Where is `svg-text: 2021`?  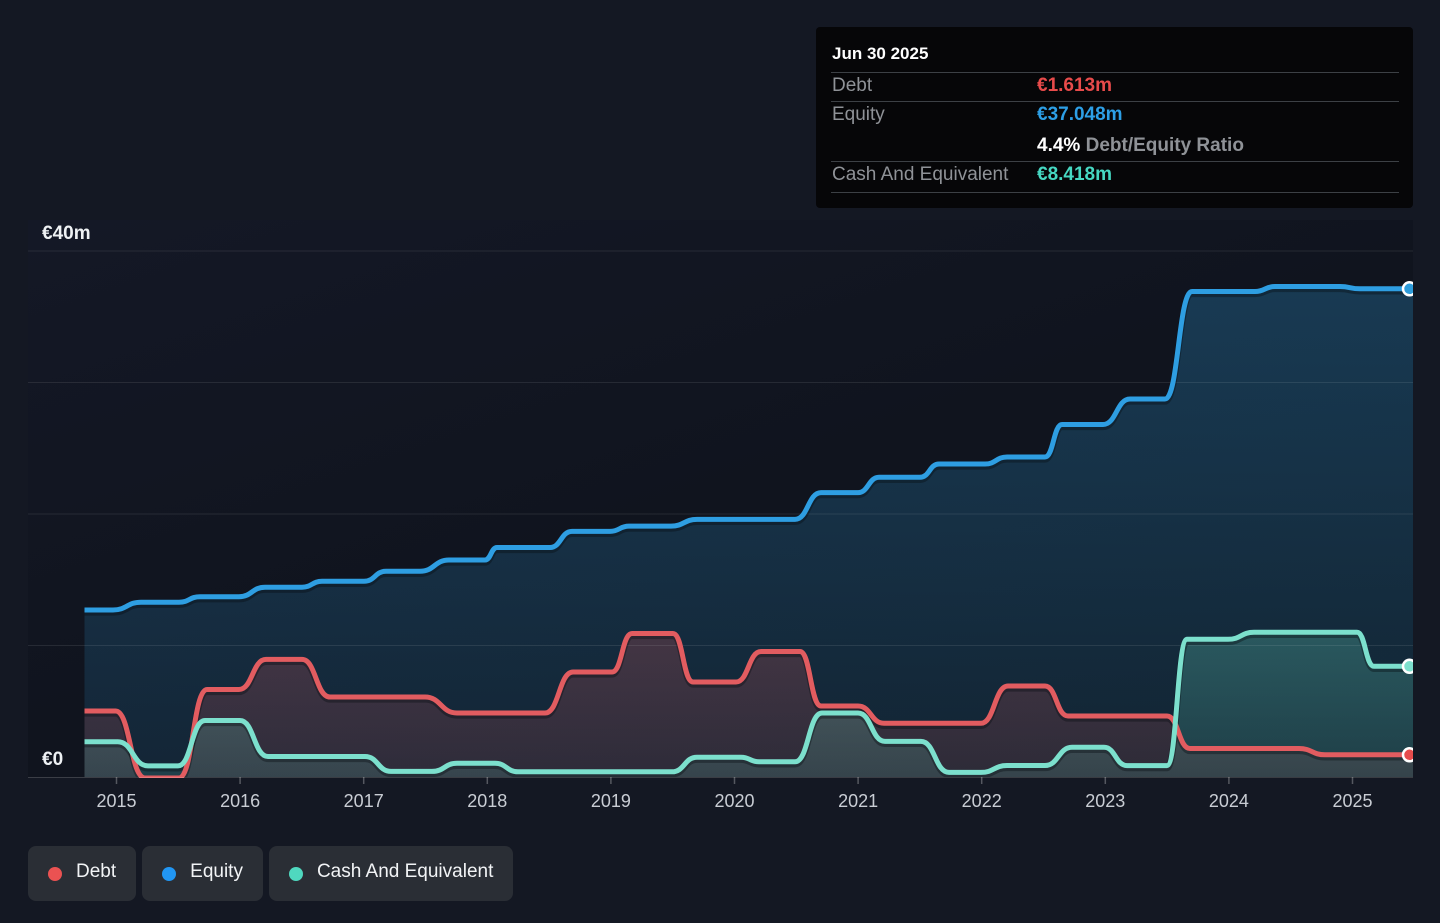
svg-text: 2021 is located at coordinates (858, 801).